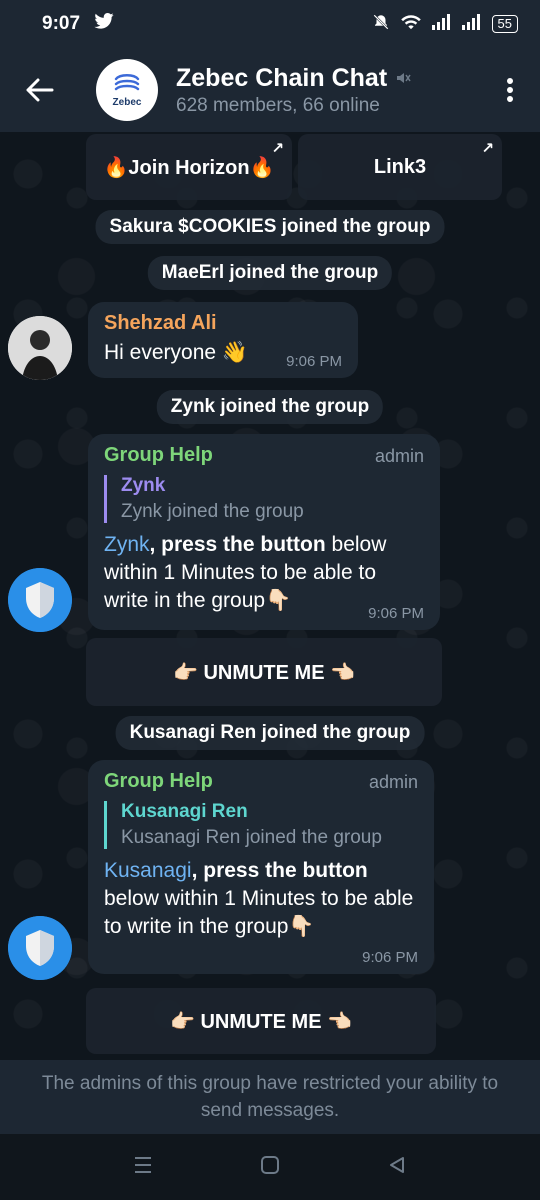  Describe the element at coordinates (104, 24) in the screenshot. I see `twitter-icon` at that location.